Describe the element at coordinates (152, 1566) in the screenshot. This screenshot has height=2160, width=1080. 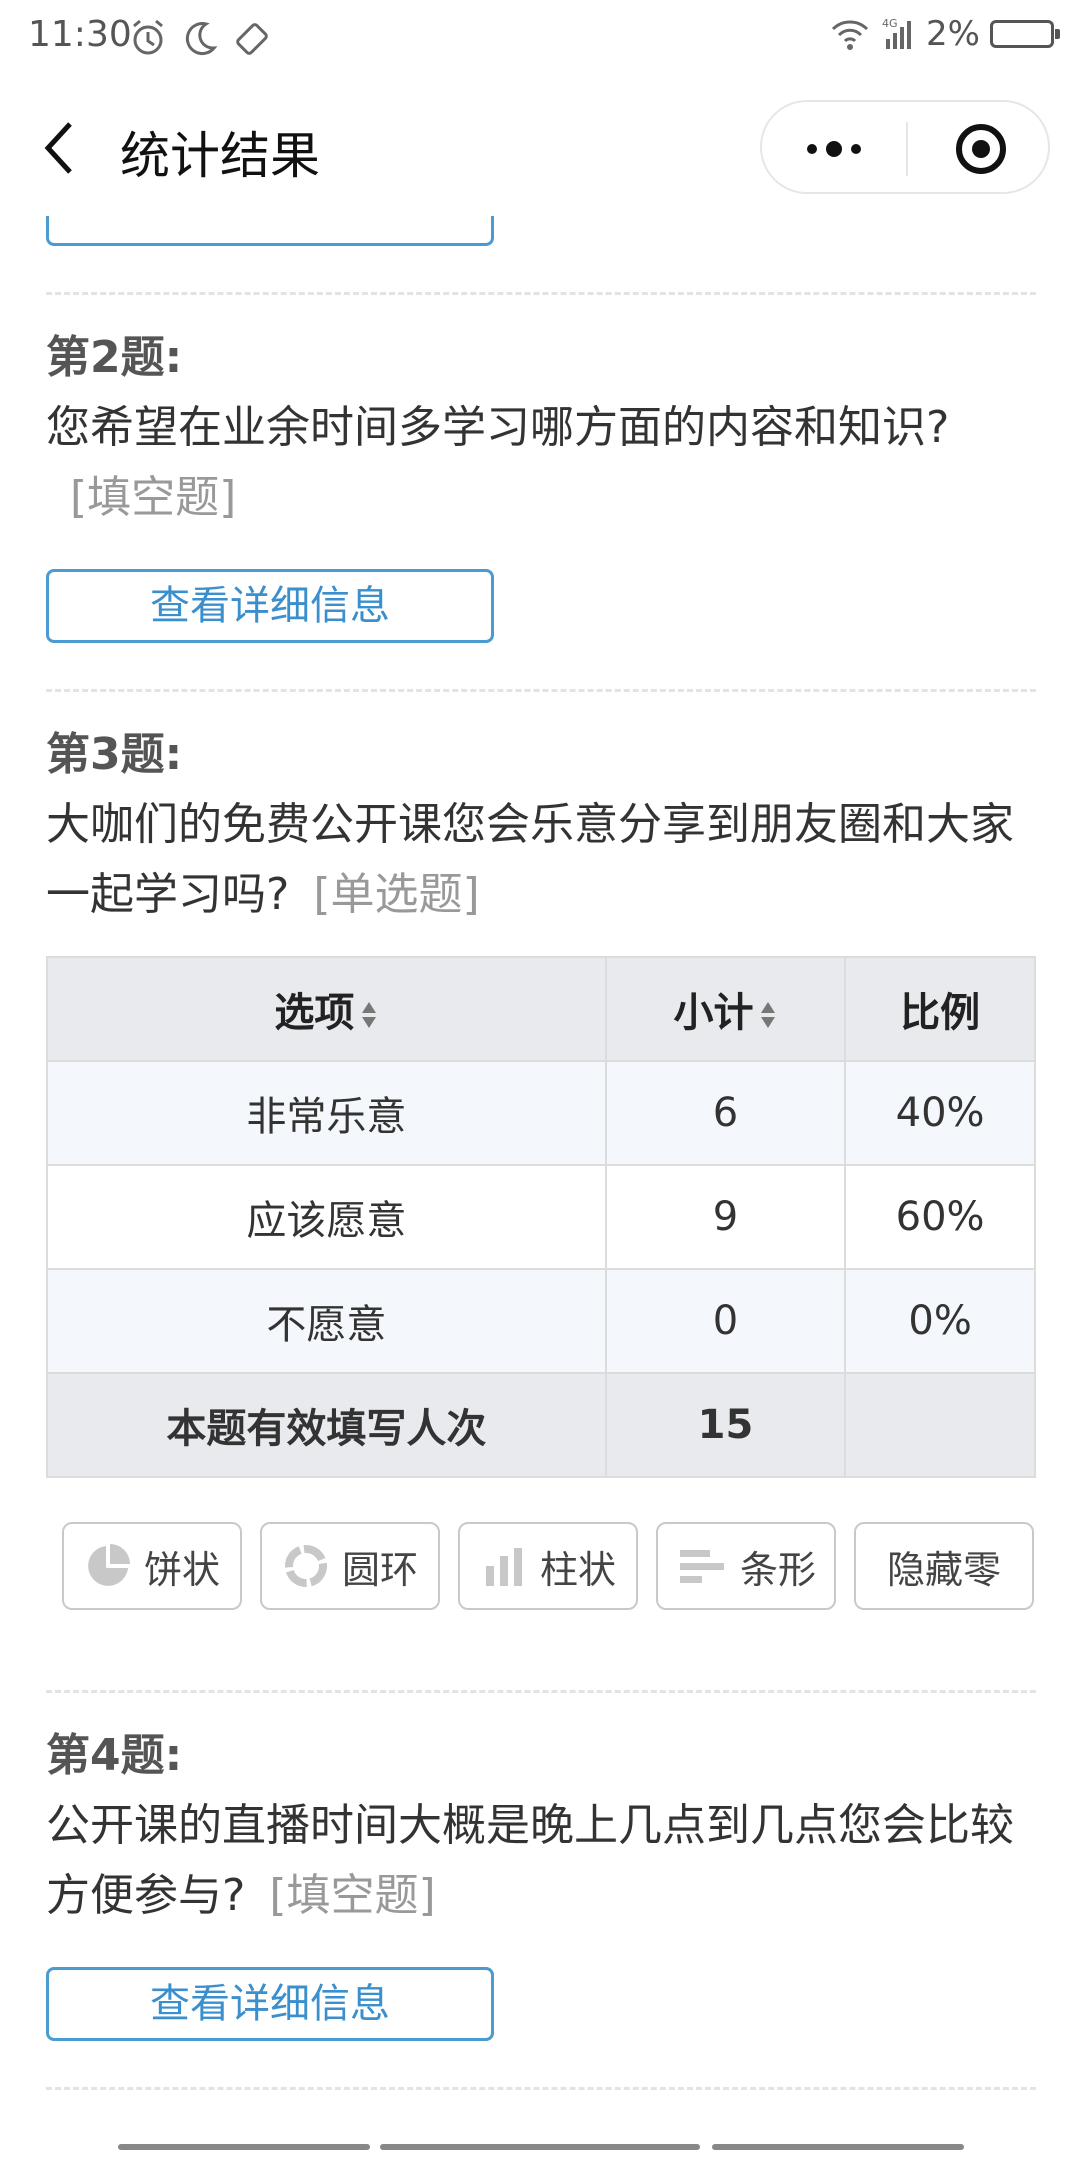
I see `pie-chart-button: 饼状` at that location.